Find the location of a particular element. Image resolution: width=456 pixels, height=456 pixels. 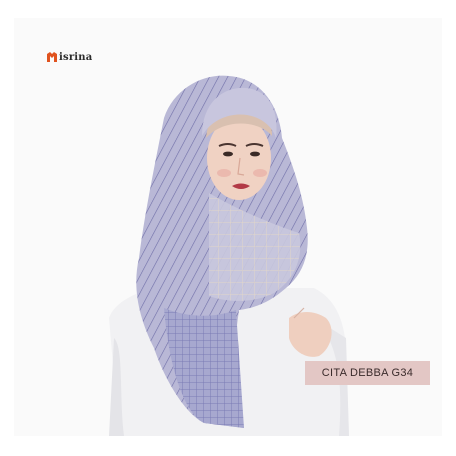

product-label-tag: CITA DEBBA G34 is located at coordinates (367, 373).